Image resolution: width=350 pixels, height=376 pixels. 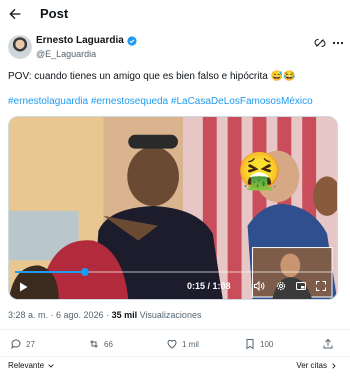 What do you see at coordinates (209, 286) in the screenshot?
I see `video-time: 0:15 / 1:08` at bounding box center [209, 286].